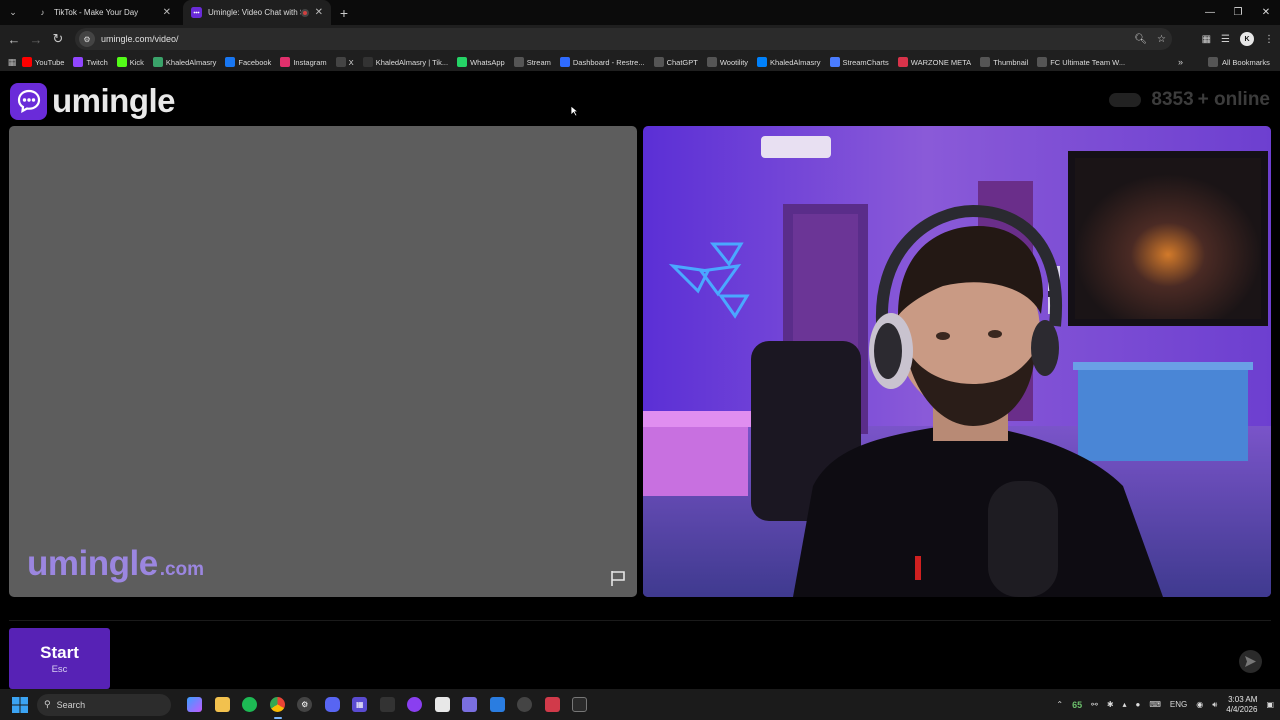  I want to click on online-toggle, so click(1125, 100).